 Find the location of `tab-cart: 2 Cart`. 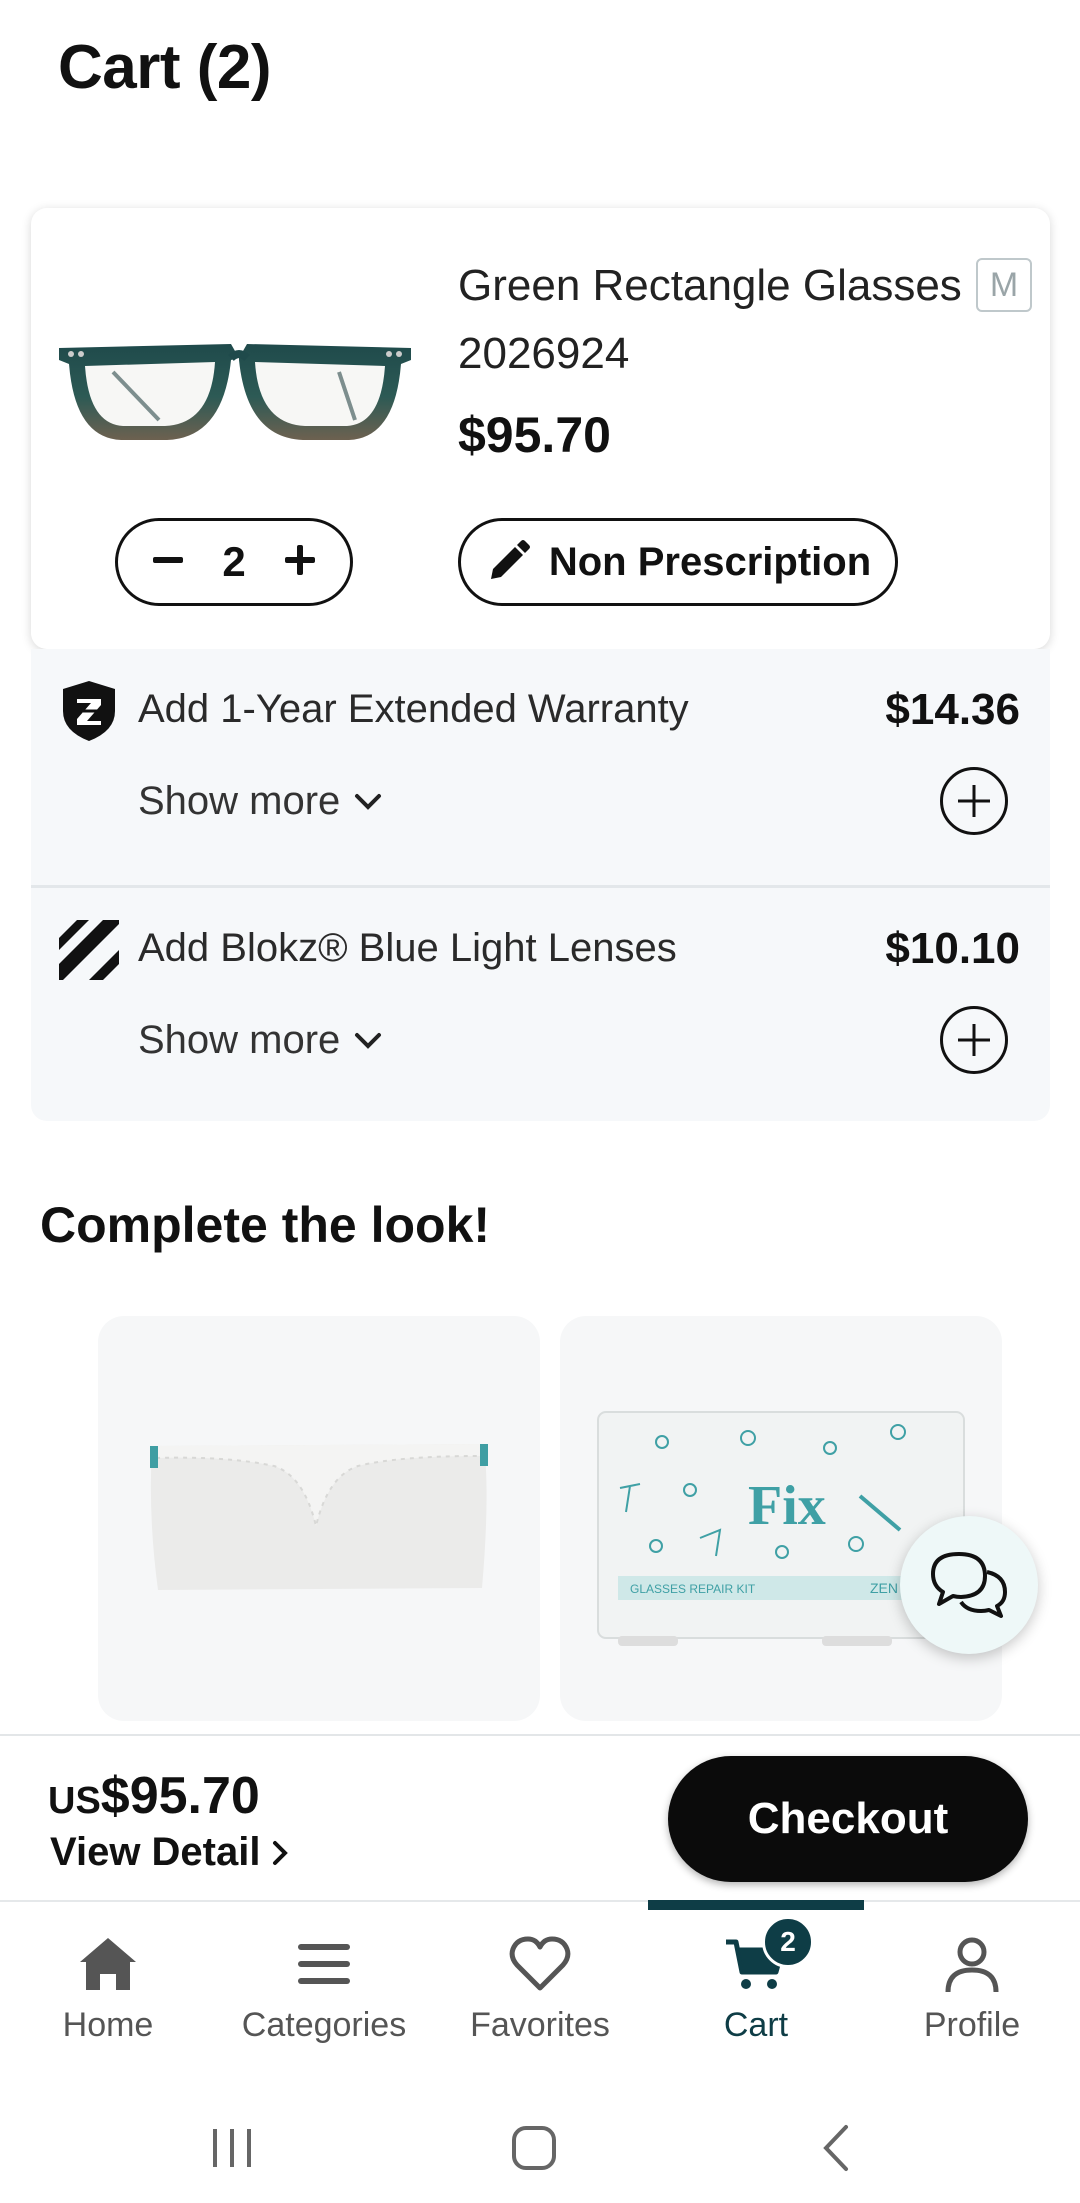

tab-cart: 2 Cart is located at coordinates (756, 1995).